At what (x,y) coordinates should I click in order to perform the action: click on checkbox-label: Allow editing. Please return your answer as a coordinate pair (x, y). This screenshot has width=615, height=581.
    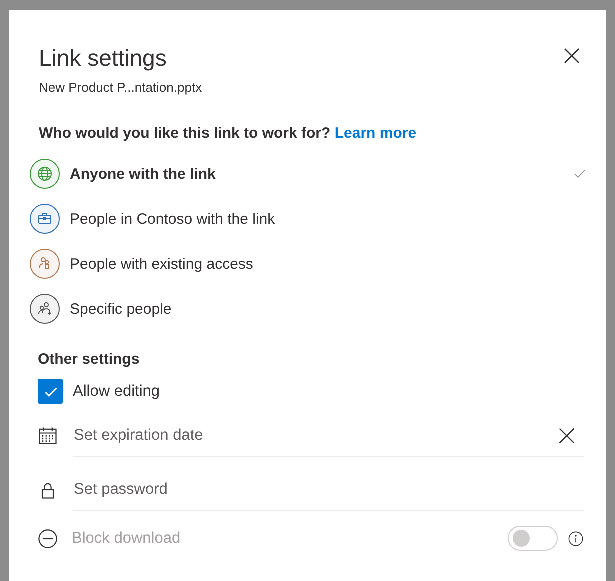
    Looking at the image, I should click on (116, 391).